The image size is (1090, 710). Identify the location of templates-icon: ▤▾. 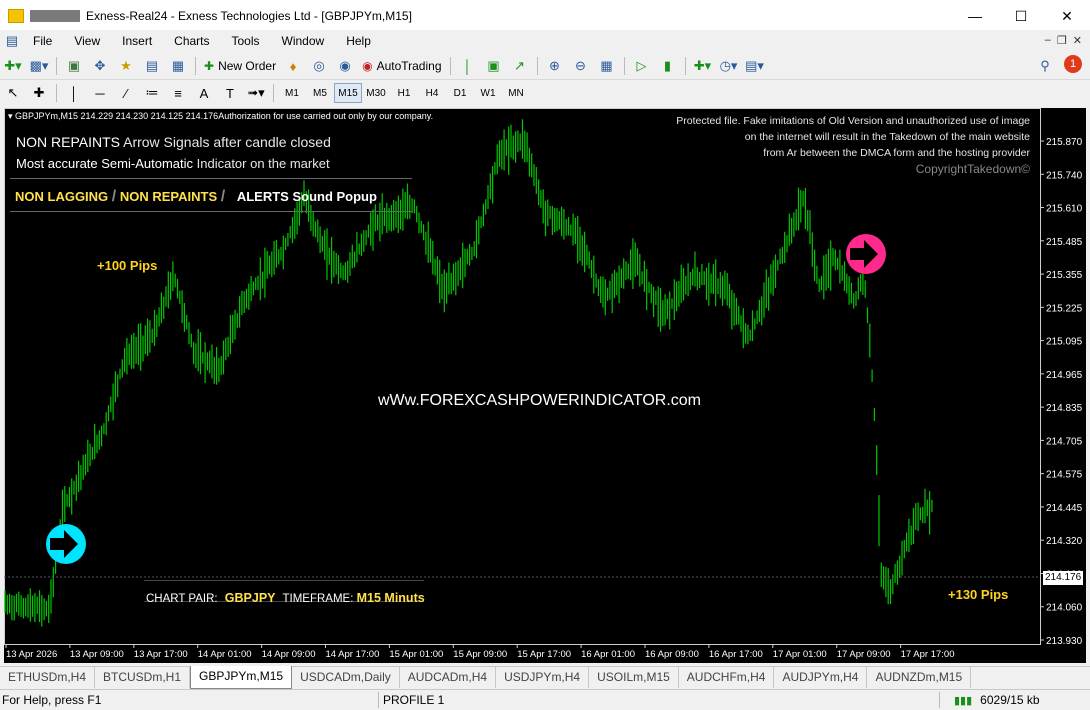
(755, 66).